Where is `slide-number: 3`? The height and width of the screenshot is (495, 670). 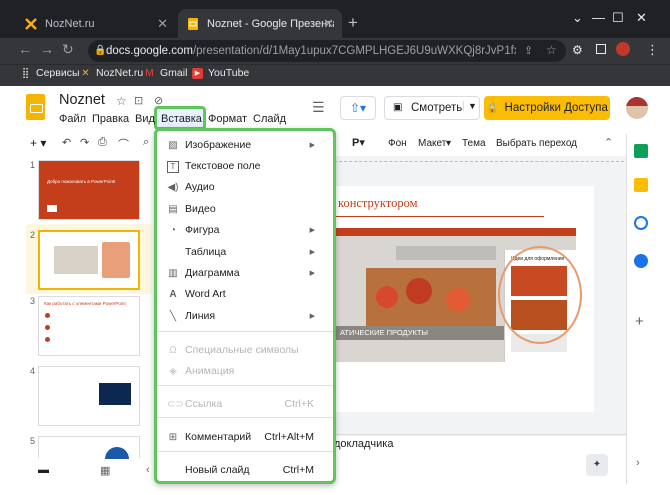 slide-number: 3 is located at coordinates (33, 301).